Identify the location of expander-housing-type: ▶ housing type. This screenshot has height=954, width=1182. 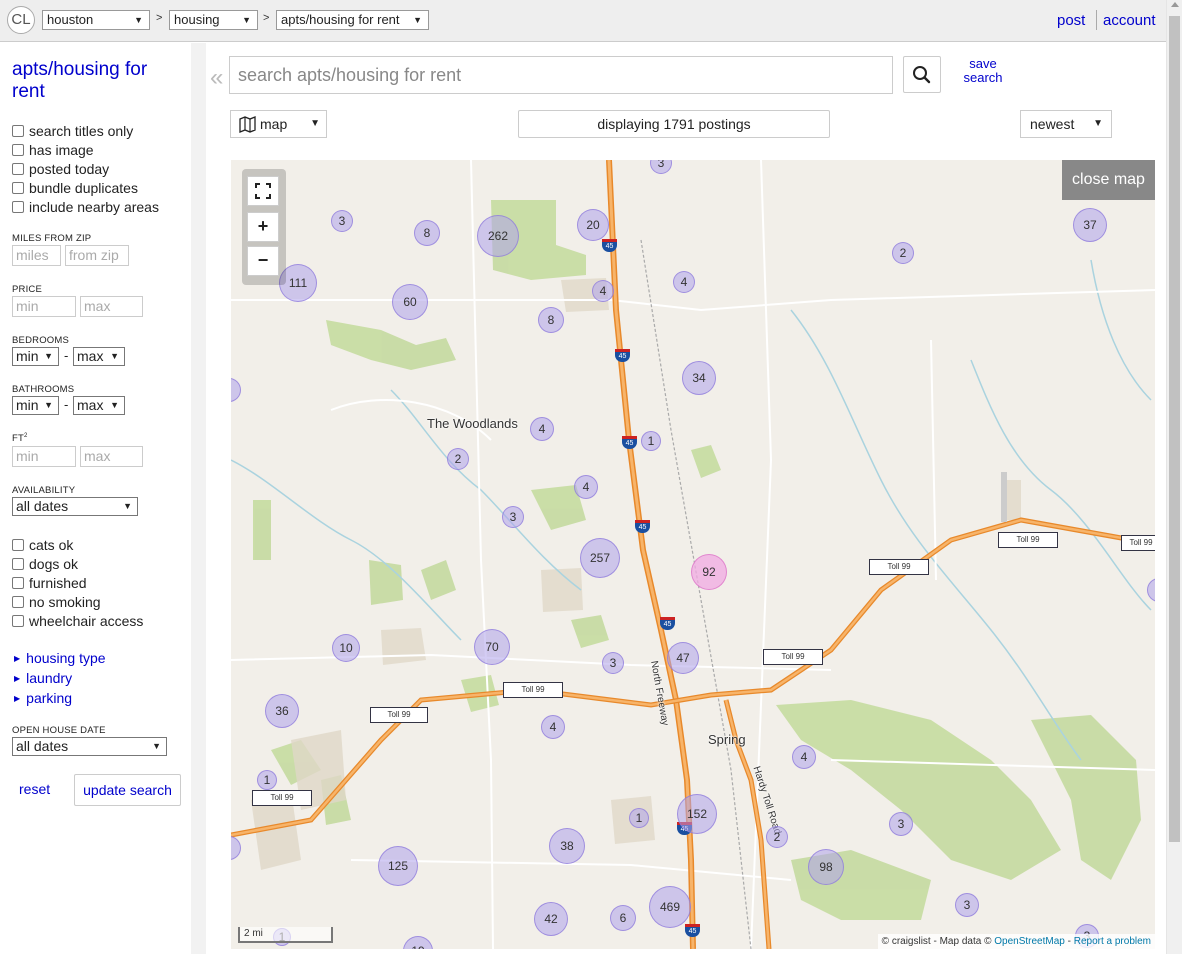
(60, 658).